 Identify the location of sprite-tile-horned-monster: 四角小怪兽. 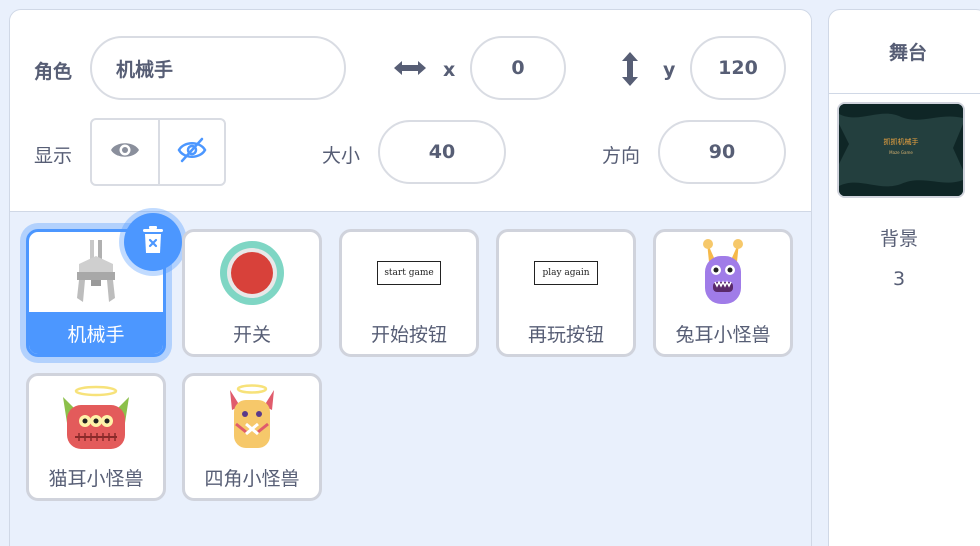
(252, 437).